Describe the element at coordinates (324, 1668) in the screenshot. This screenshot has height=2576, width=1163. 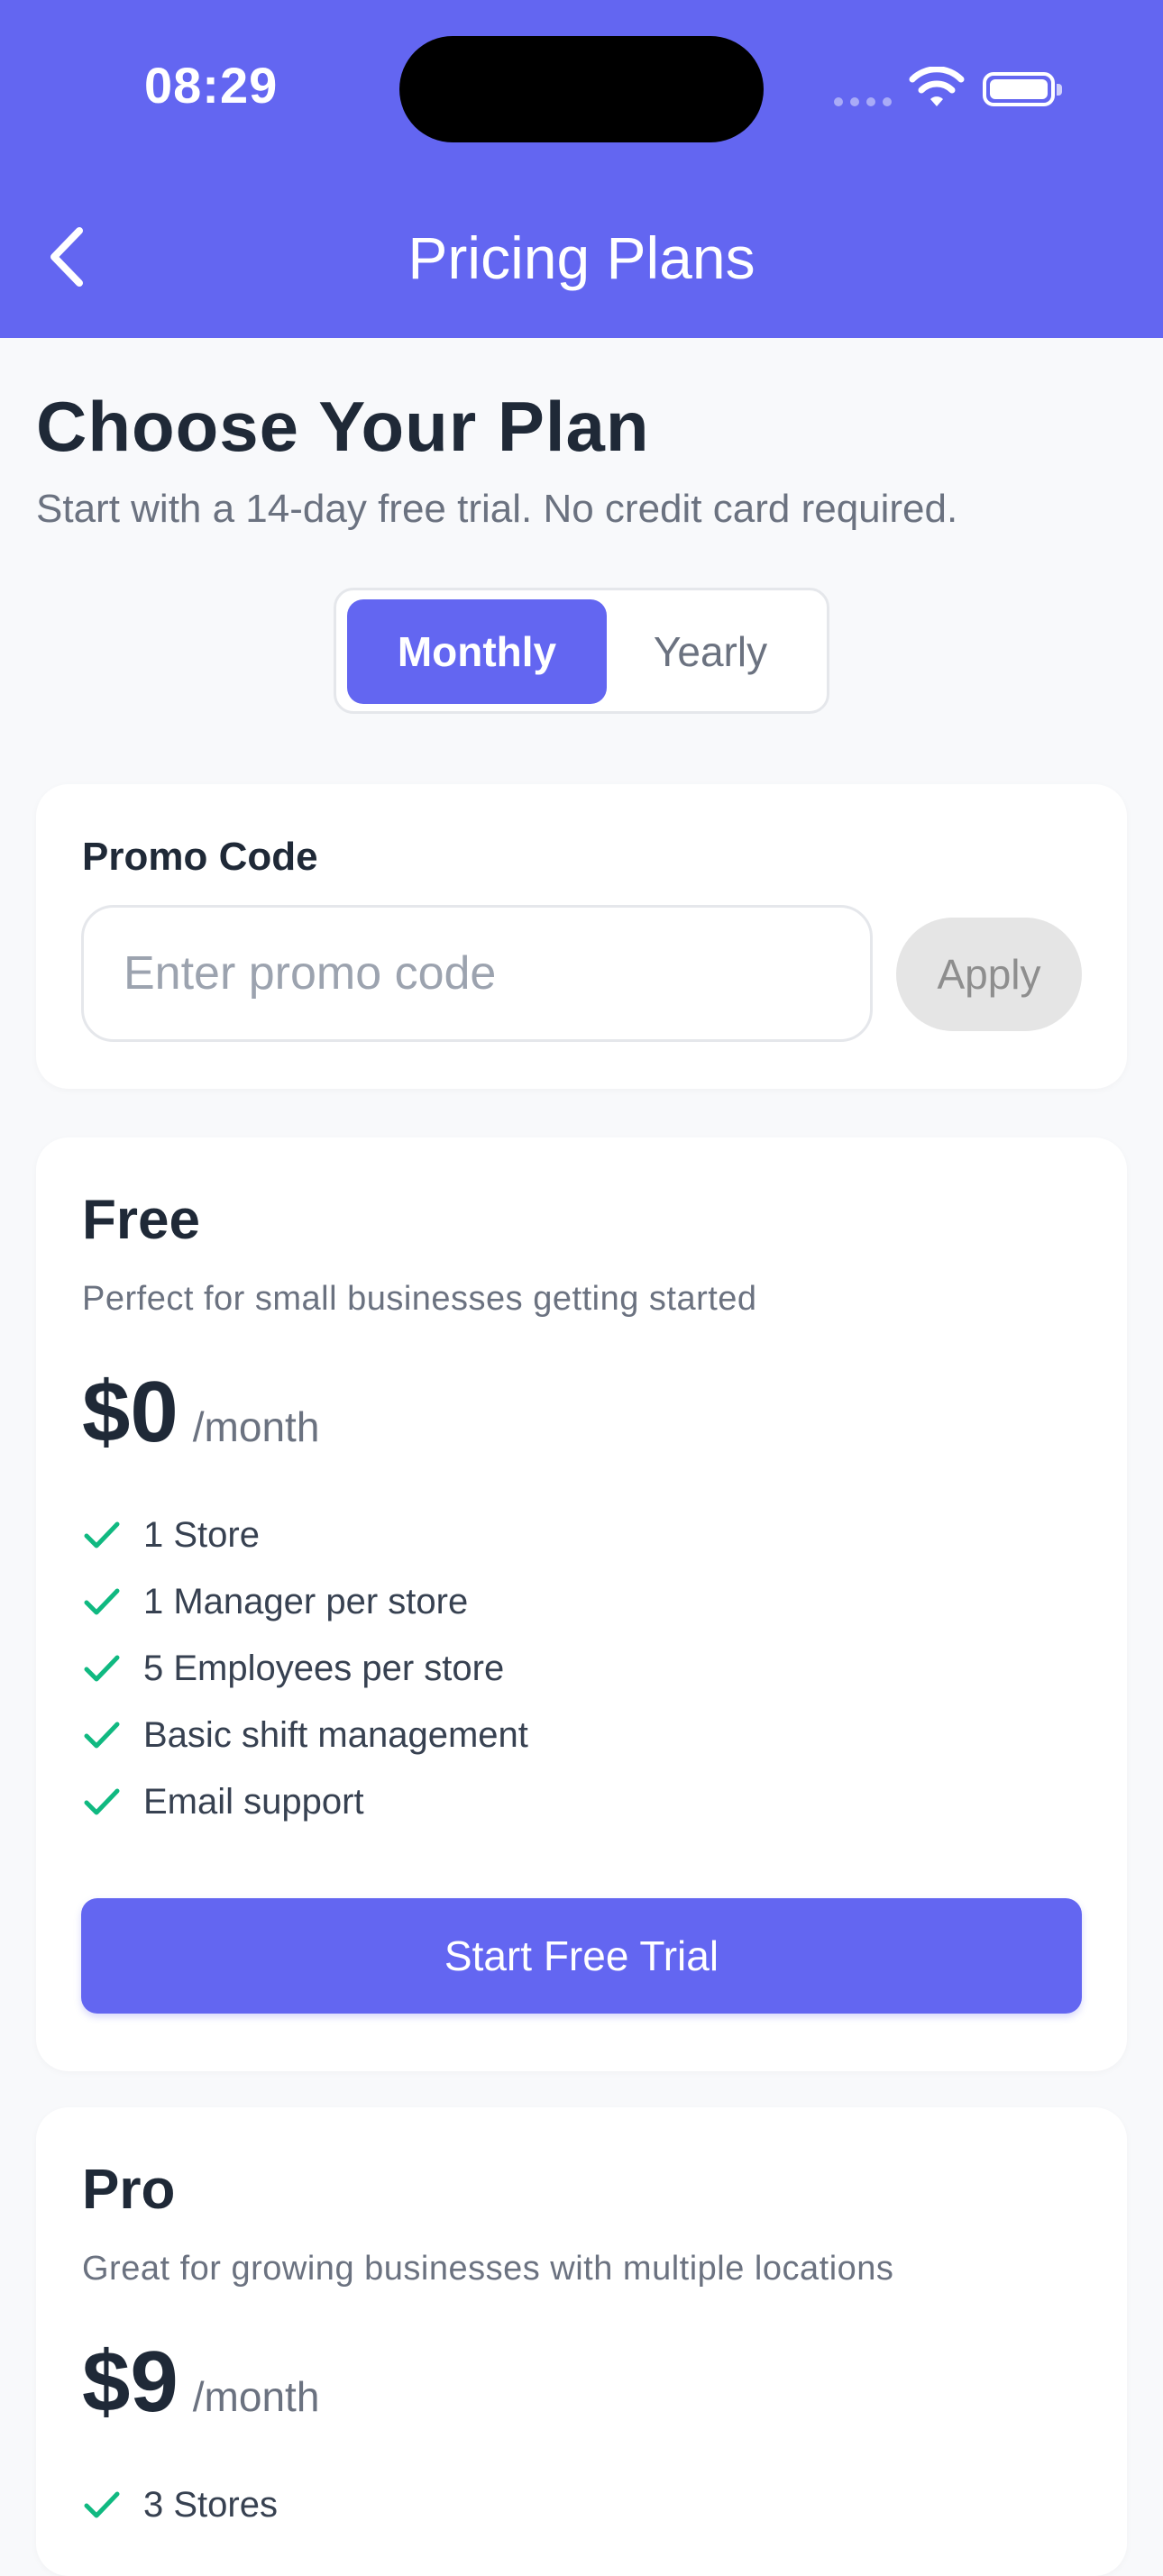
I see `feature-text: 5 Employees per store` at that location.